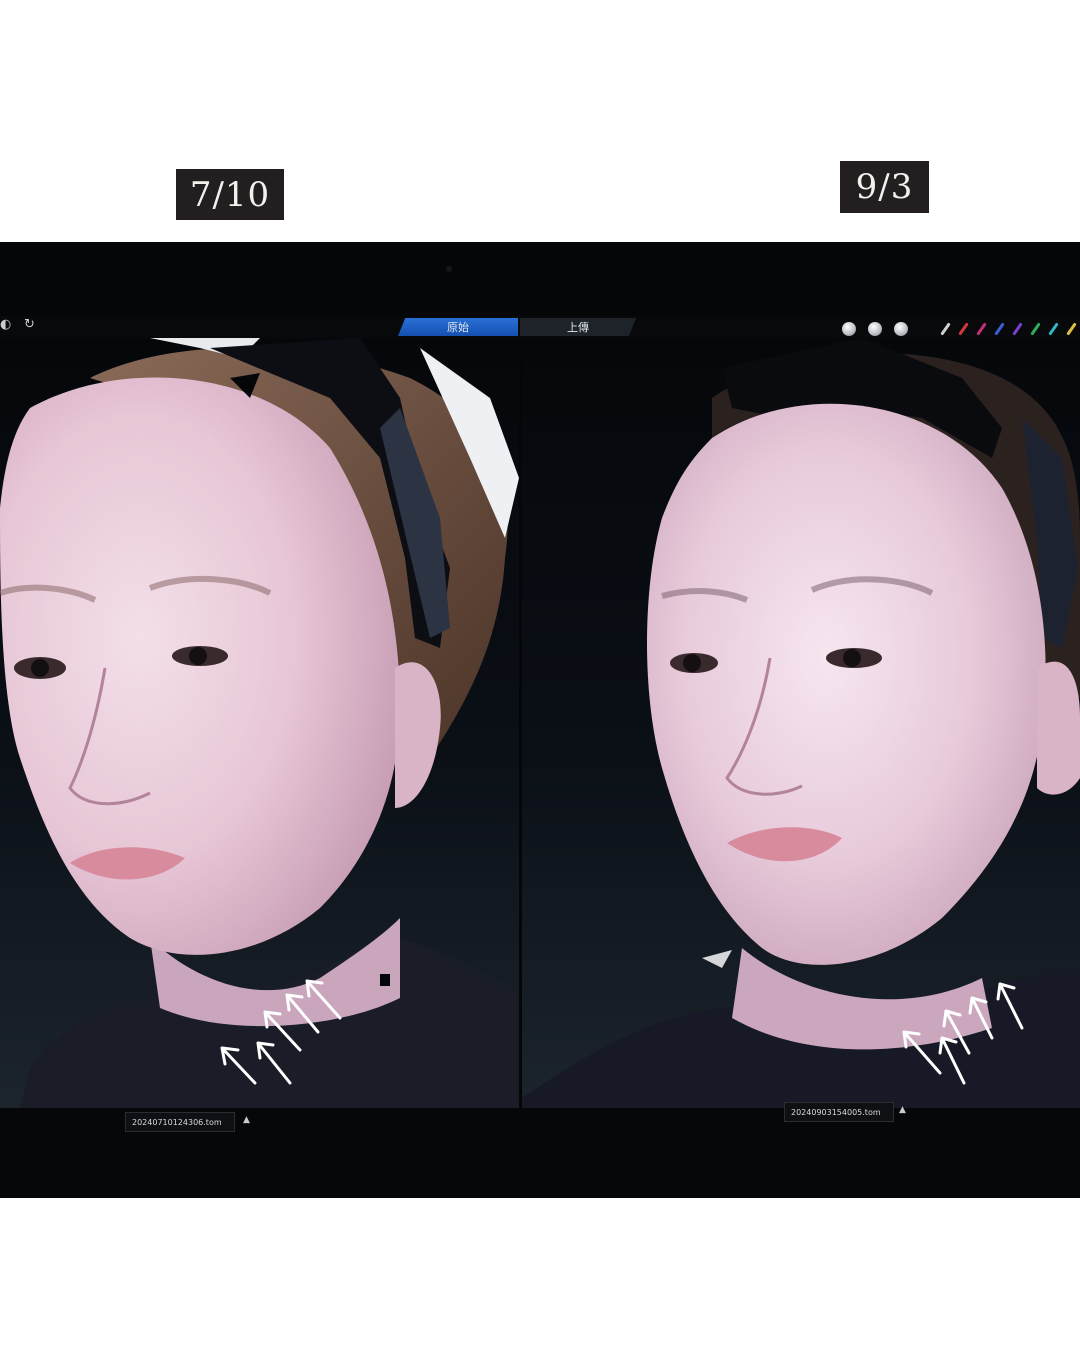 The height and width of the screenshot is (1350, 1080). I want to click on rotate-icon: ↻, so click(29, 324).